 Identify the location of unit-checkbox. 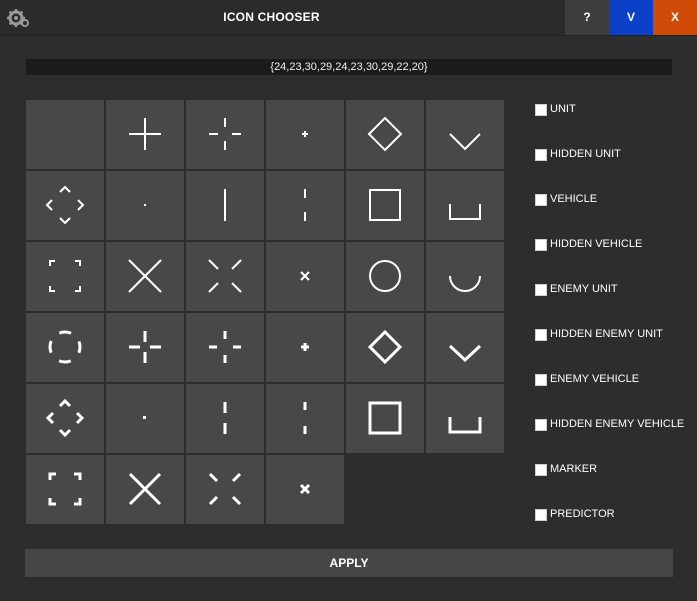
(541, 110).